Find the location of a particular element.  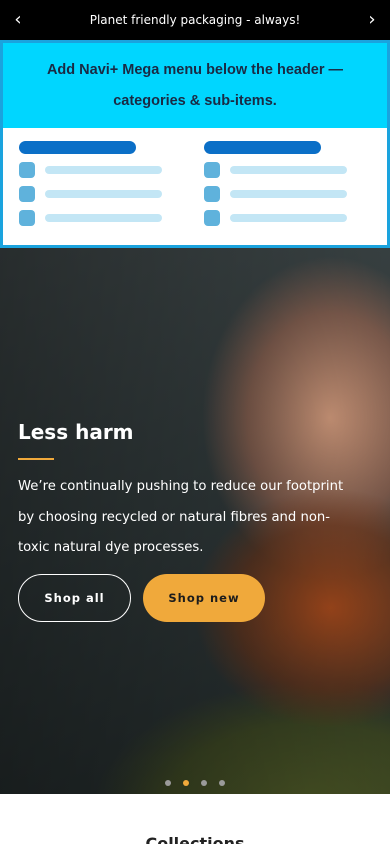

slide-pagination is located at coordinates (195, 783).